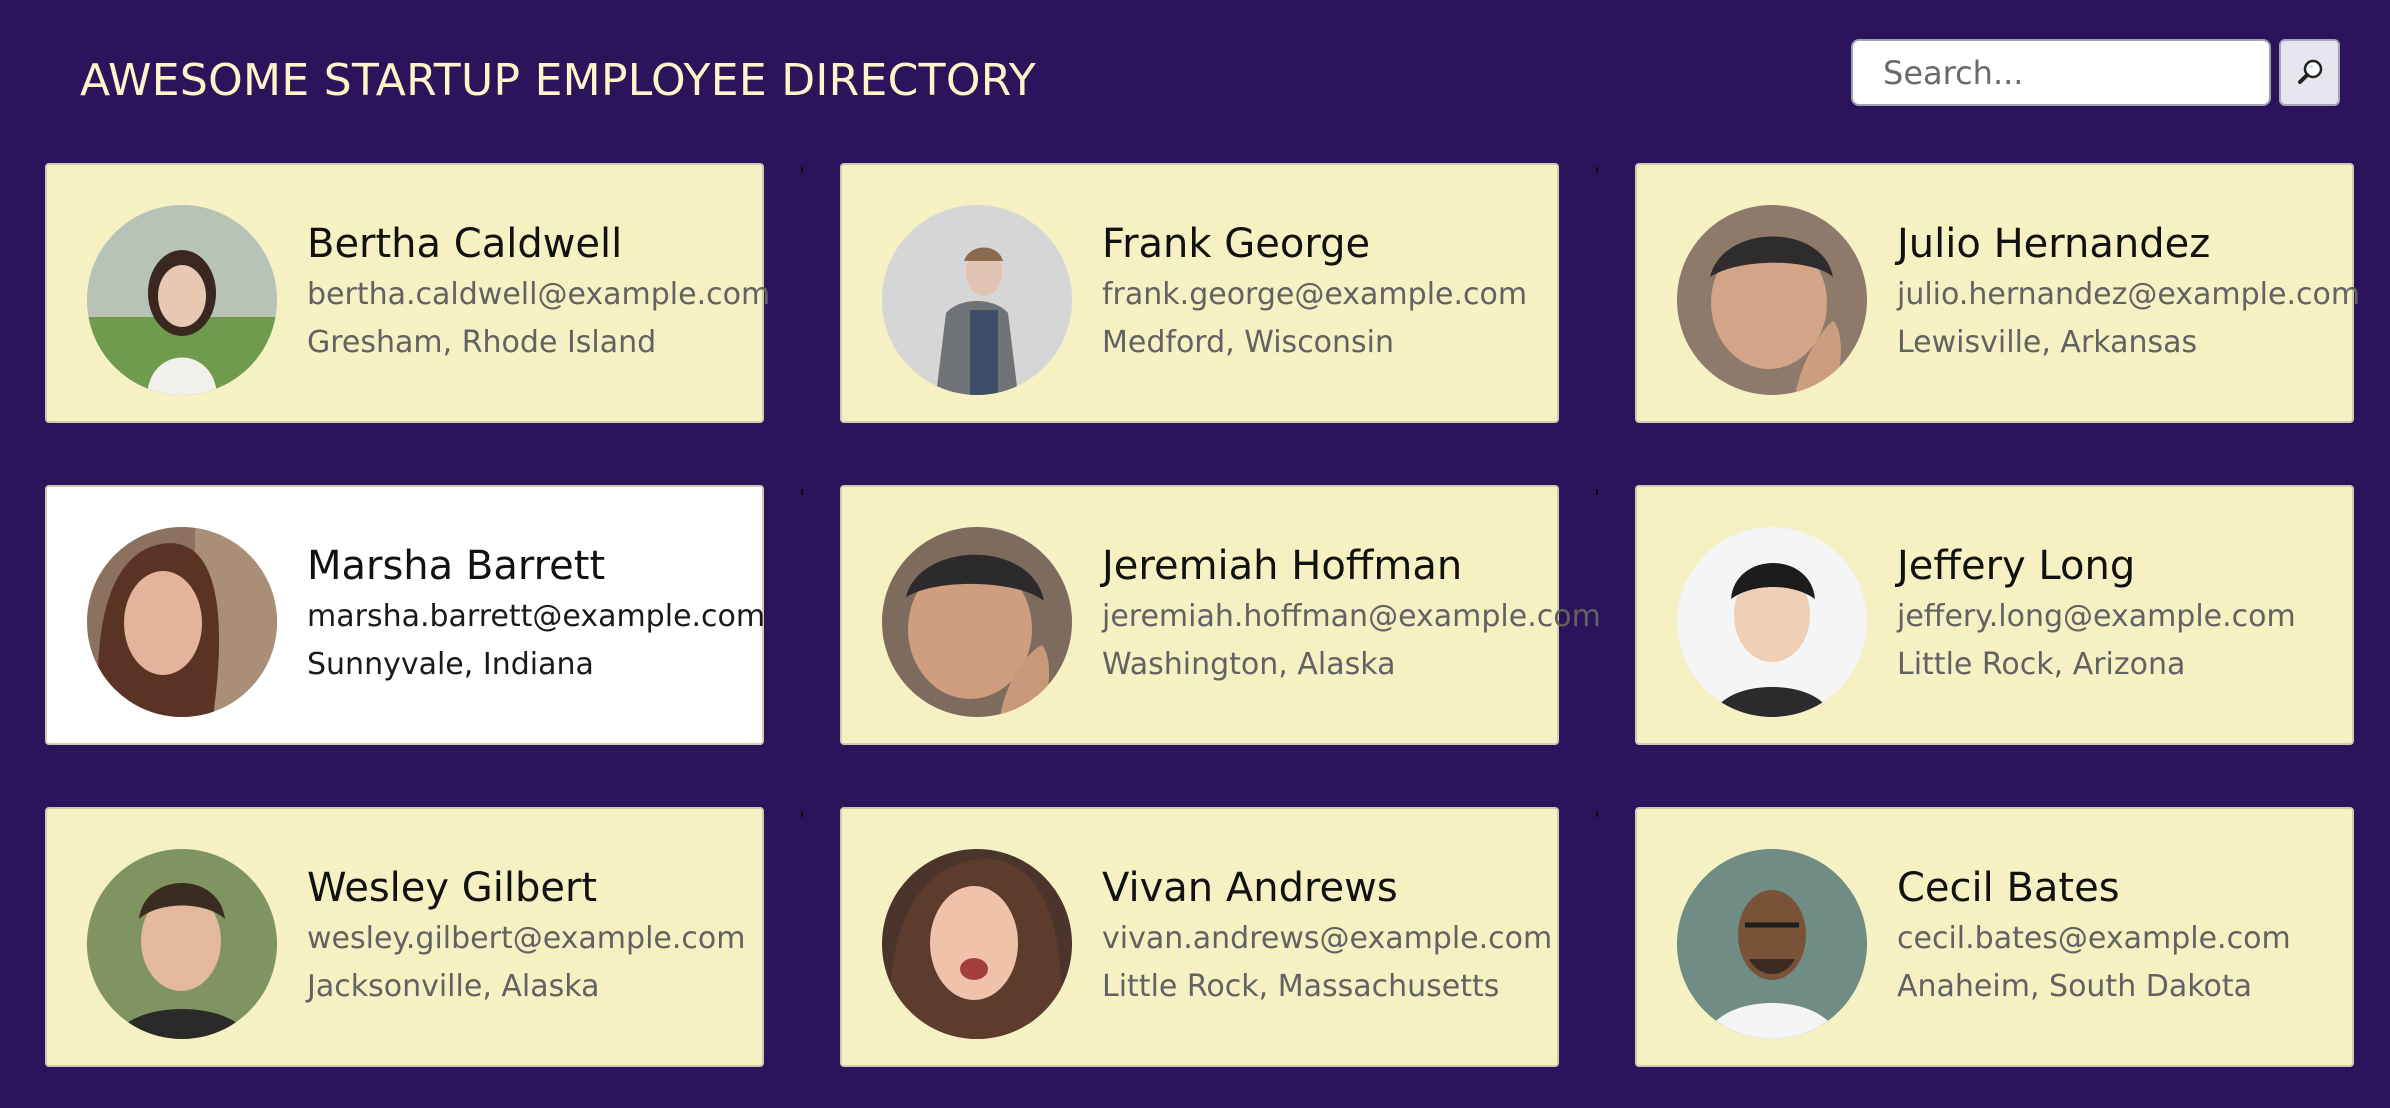  I want to click on employee-email: jeffery.long@example.com, so click(2096, 616).